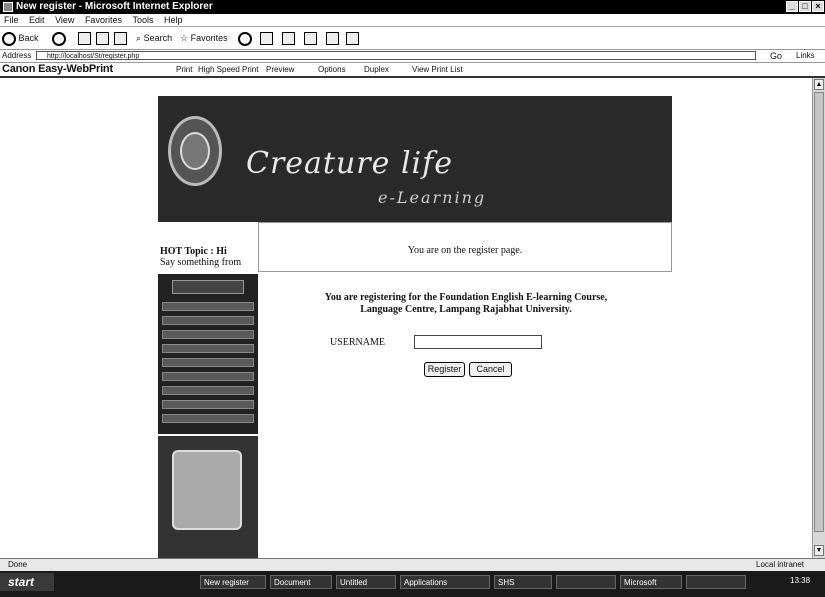 The image size is (825, 597). What do you see at coordinates (201, 262) in the screenshot?
I see `hot-topic-text: Say something from` at bounding box center [201, 262].